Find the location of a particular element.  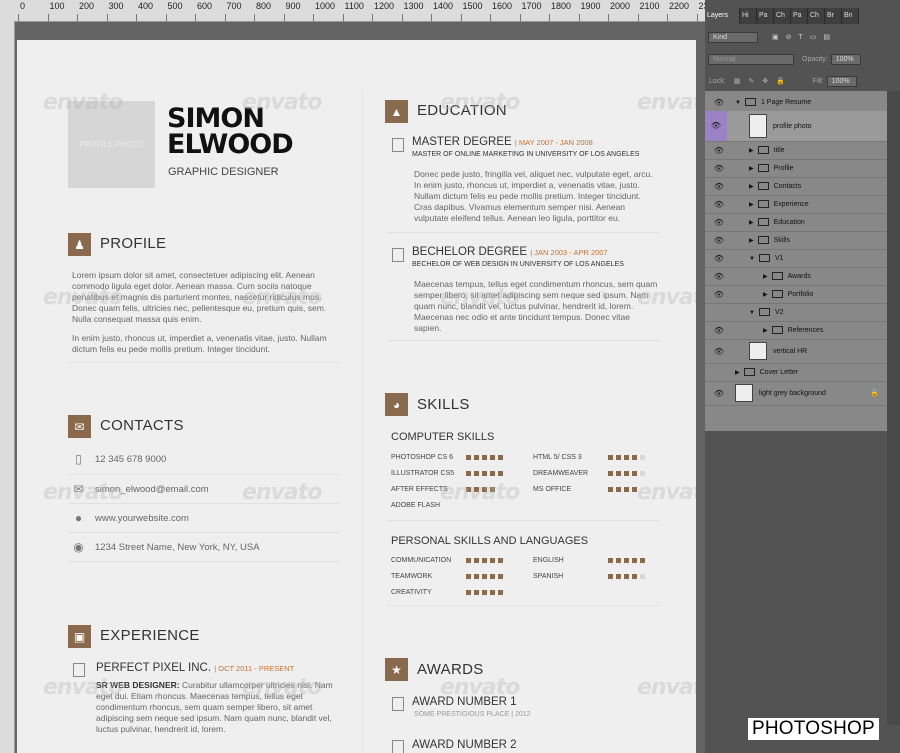

award-name-2: AWARD NUMBER 2 is located at coordinates (464, 745).